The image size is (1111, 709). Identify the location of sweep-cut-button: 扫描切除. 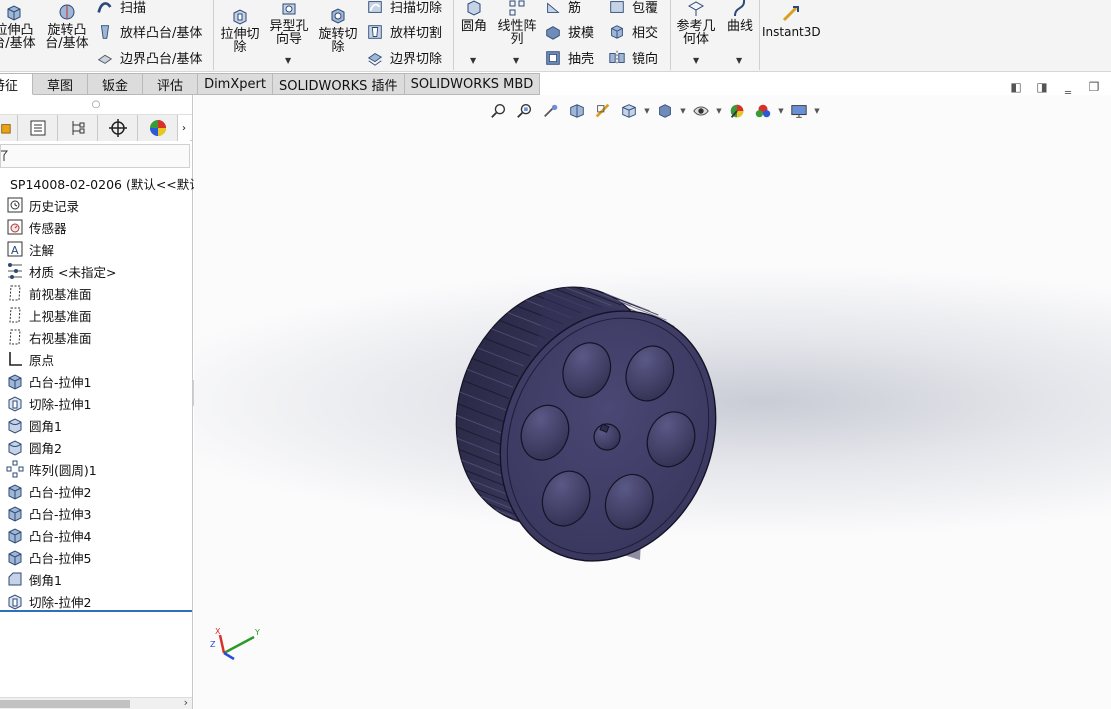
(404, 8).